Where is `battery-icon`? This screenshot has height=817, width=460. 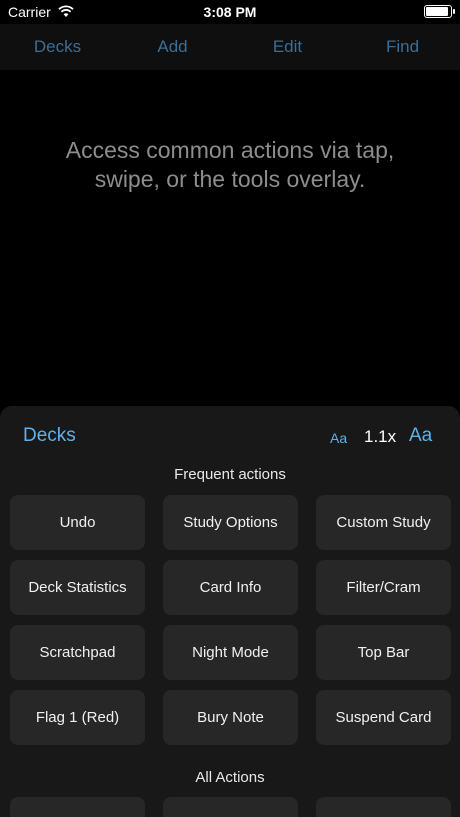
battery-icon is located at coordinates (439, 11).